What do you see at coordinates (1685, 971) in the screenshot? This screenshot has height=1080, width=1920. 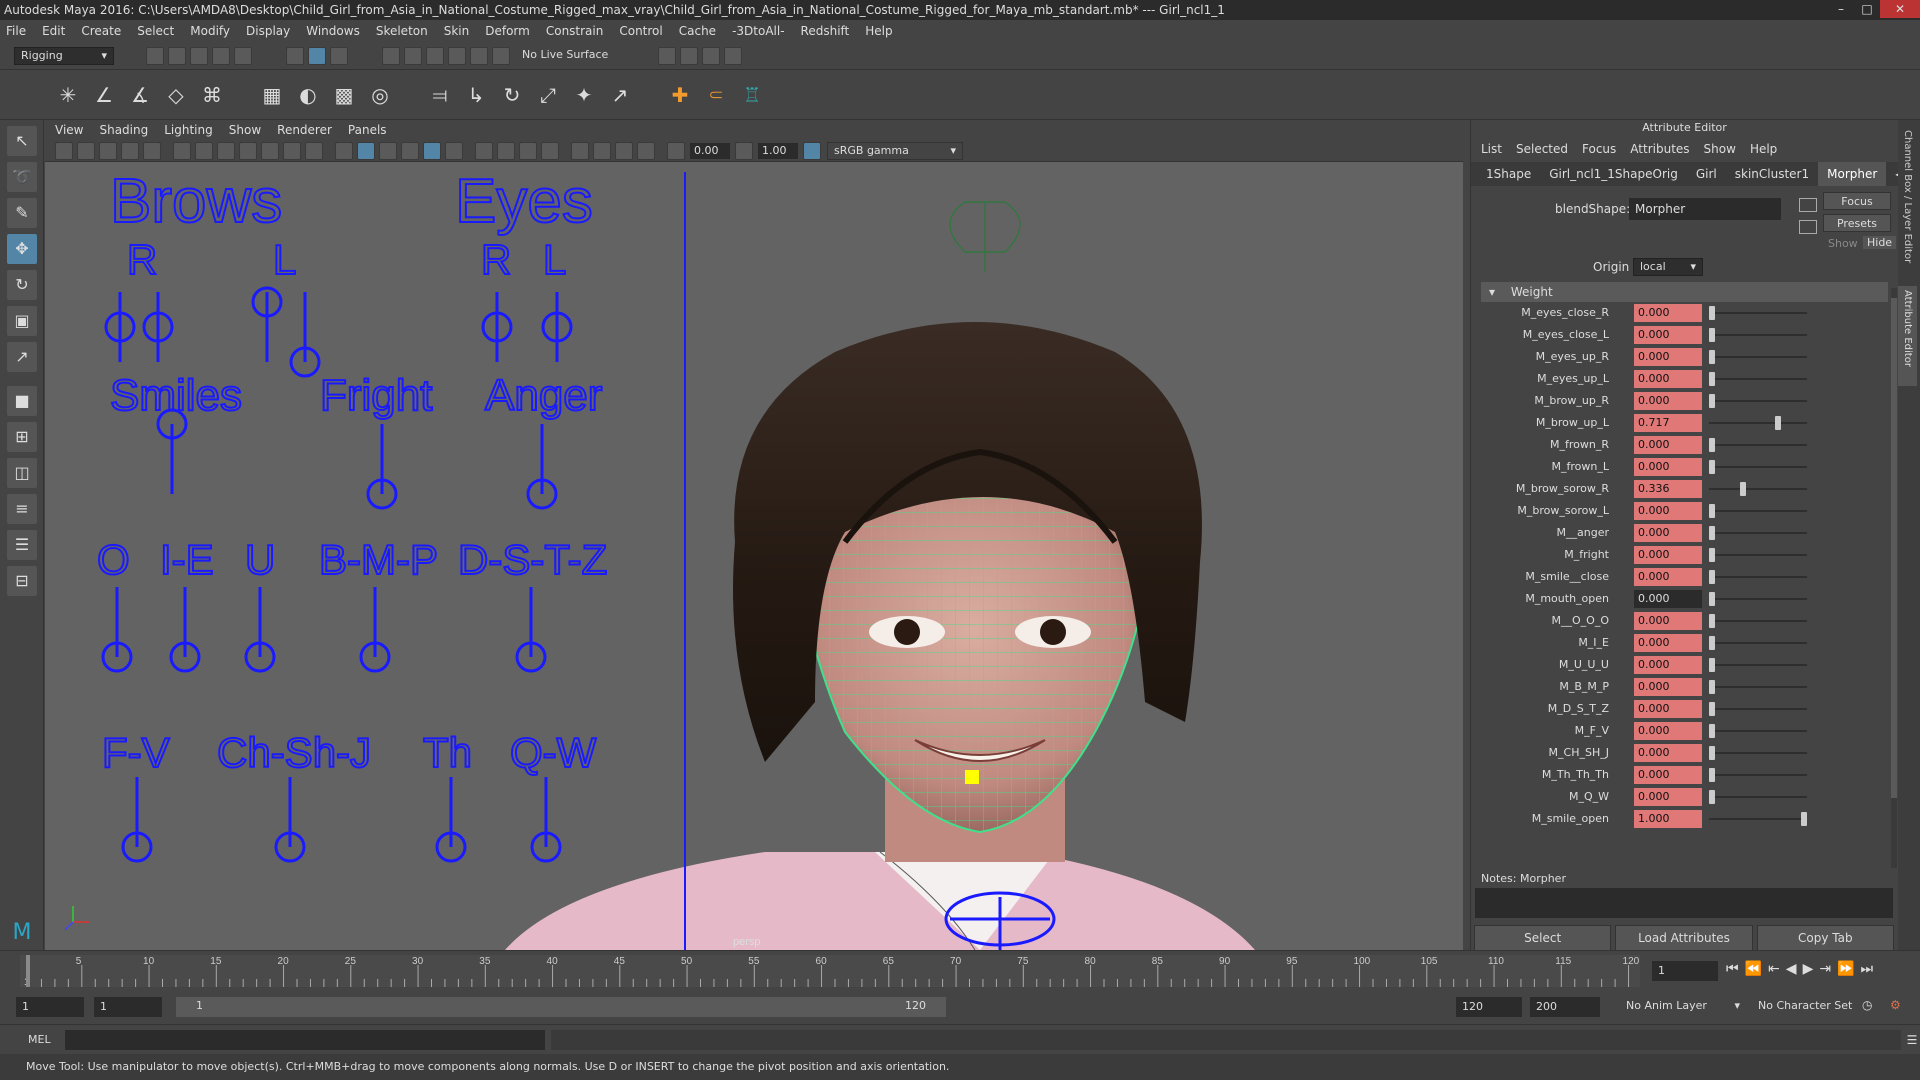 I see `current-frame-field: 1` at bounding box center [1685, 971].